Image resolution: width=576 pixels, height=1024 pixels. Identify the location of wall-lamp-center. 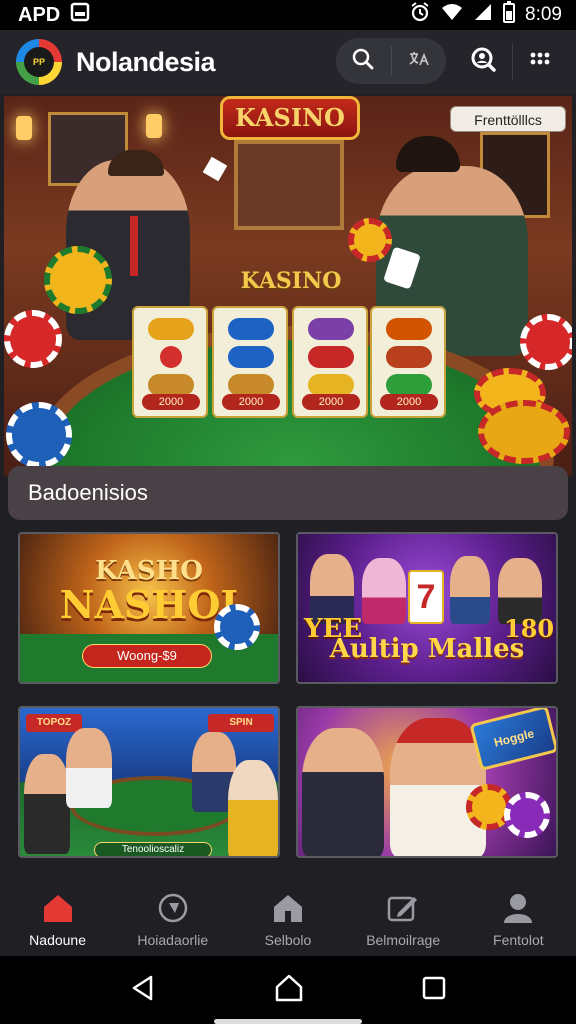
(154, 126).